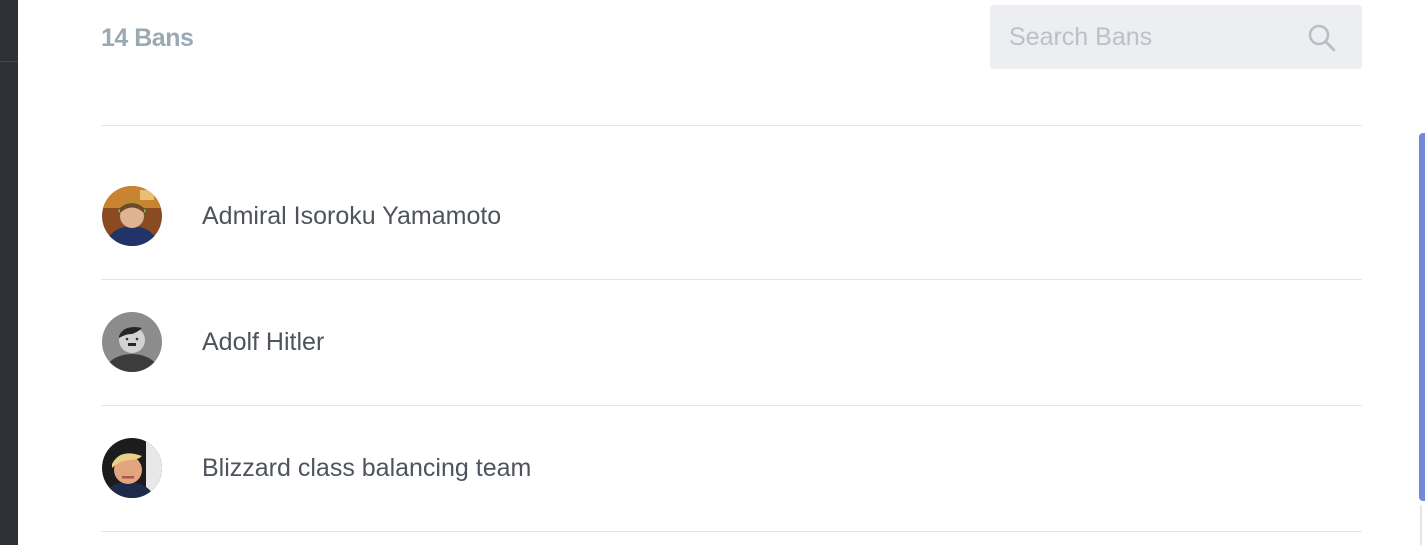 Image resolution: width=1425 pixels, height=545 pixels. Describe the element at coordinates (1322, 38) in the screenshot. I see `search-icon` at that location.